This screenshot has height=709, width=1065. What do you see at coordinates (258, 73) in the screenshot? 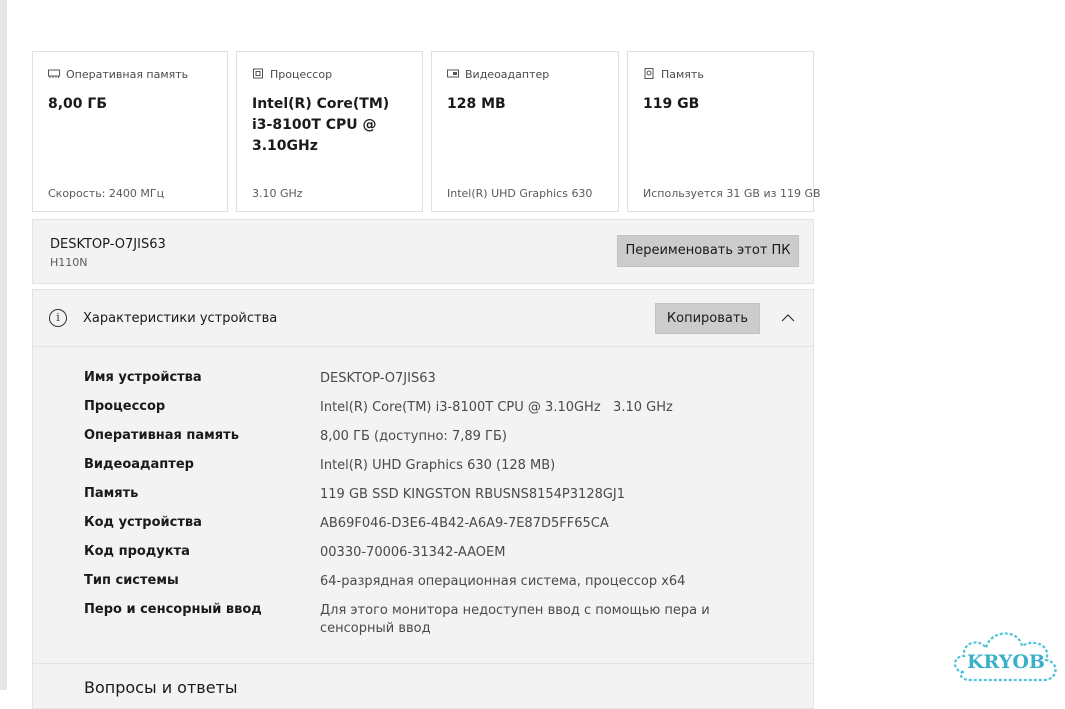
I see `processor-icon` at bounding box center [258, 73].